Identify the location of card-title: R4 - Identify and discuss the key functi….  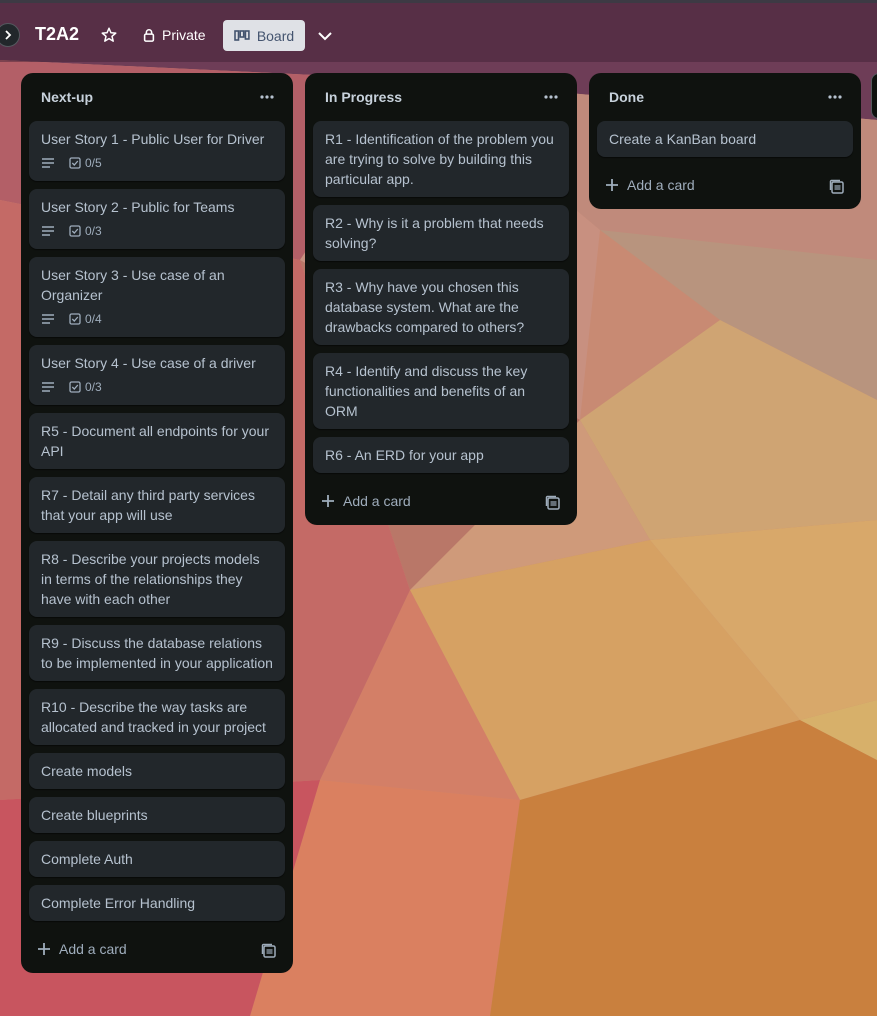
(426, 391).